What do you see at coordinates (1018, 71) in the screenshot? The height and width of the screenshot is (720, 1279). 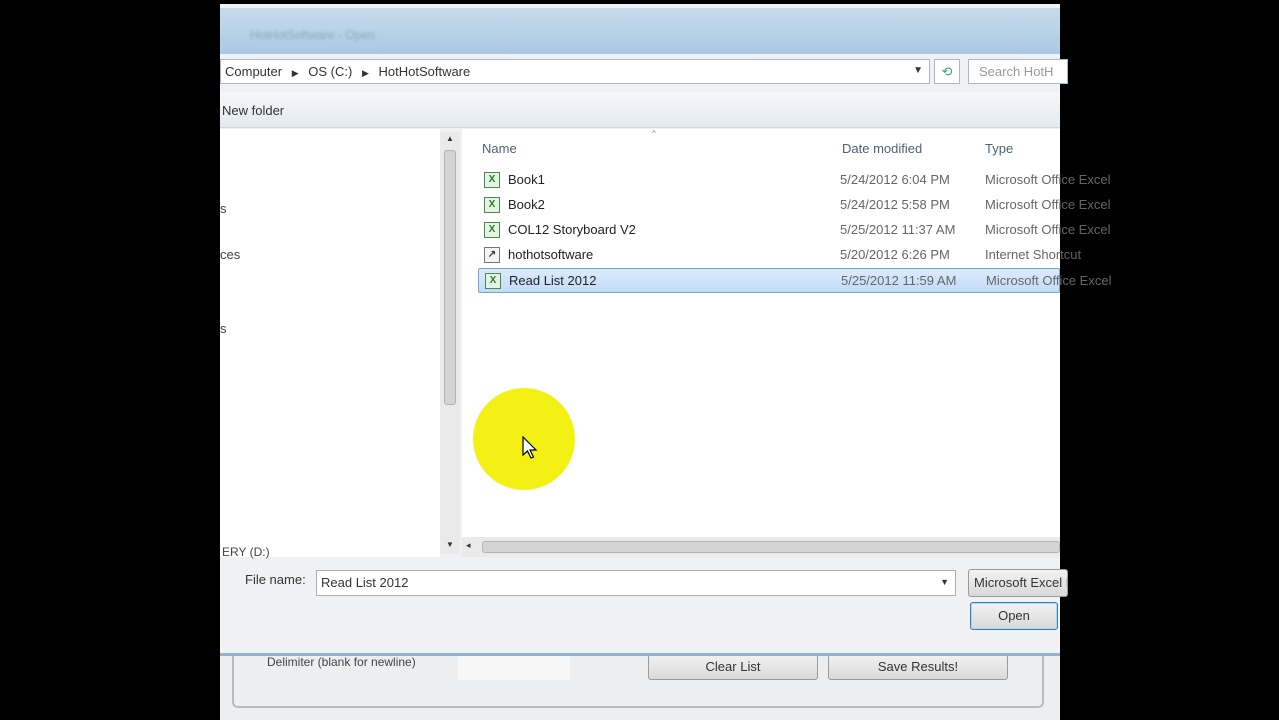 I see `search-input: Search HotH` at bounding box center [1018, 71].